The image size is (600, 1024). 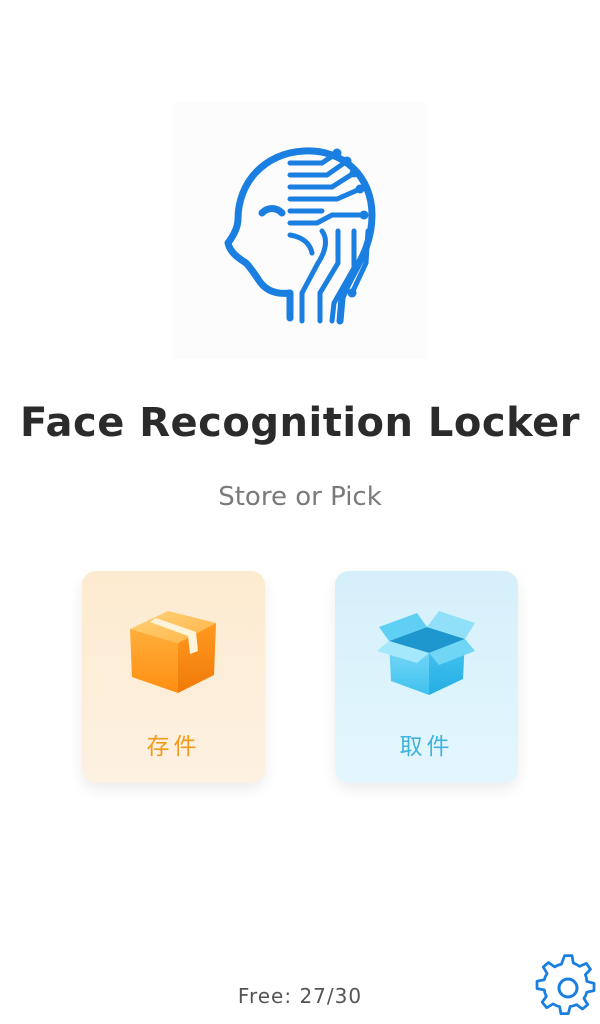 What do you see at coordinates (173, 652) in the screenshot?
I see `closed-box-icon` at bounding box center [173, 652].